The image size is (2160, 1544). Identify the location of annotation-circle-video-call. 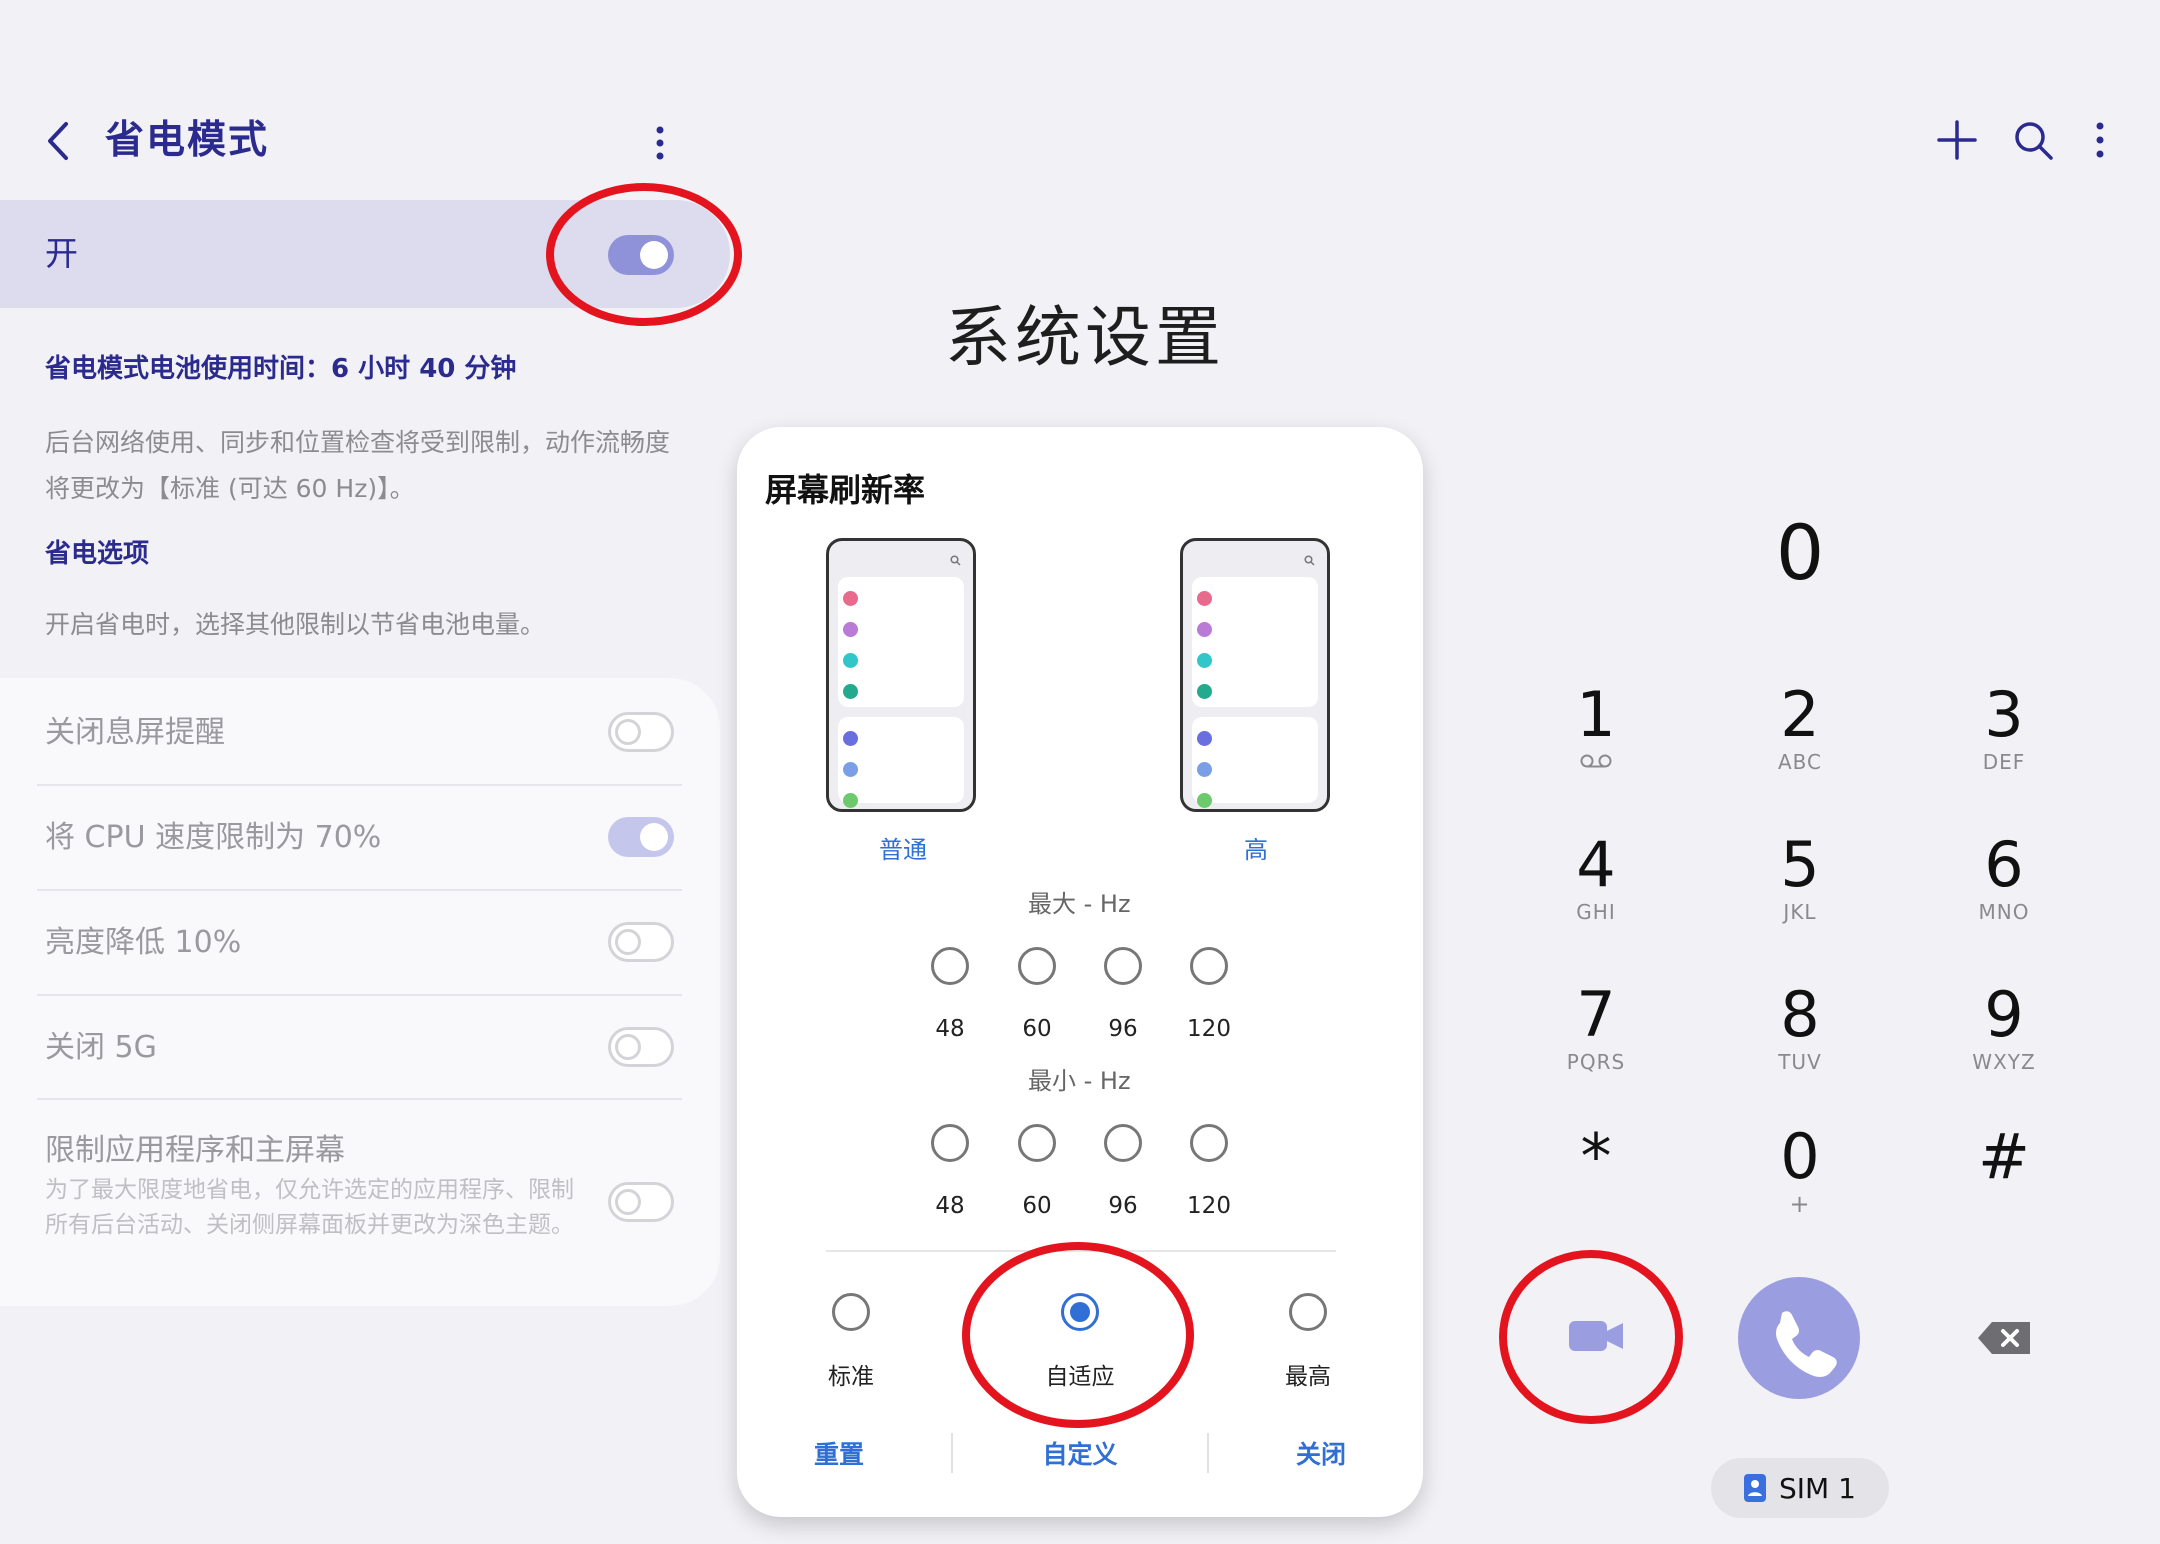
(1591, 1337).